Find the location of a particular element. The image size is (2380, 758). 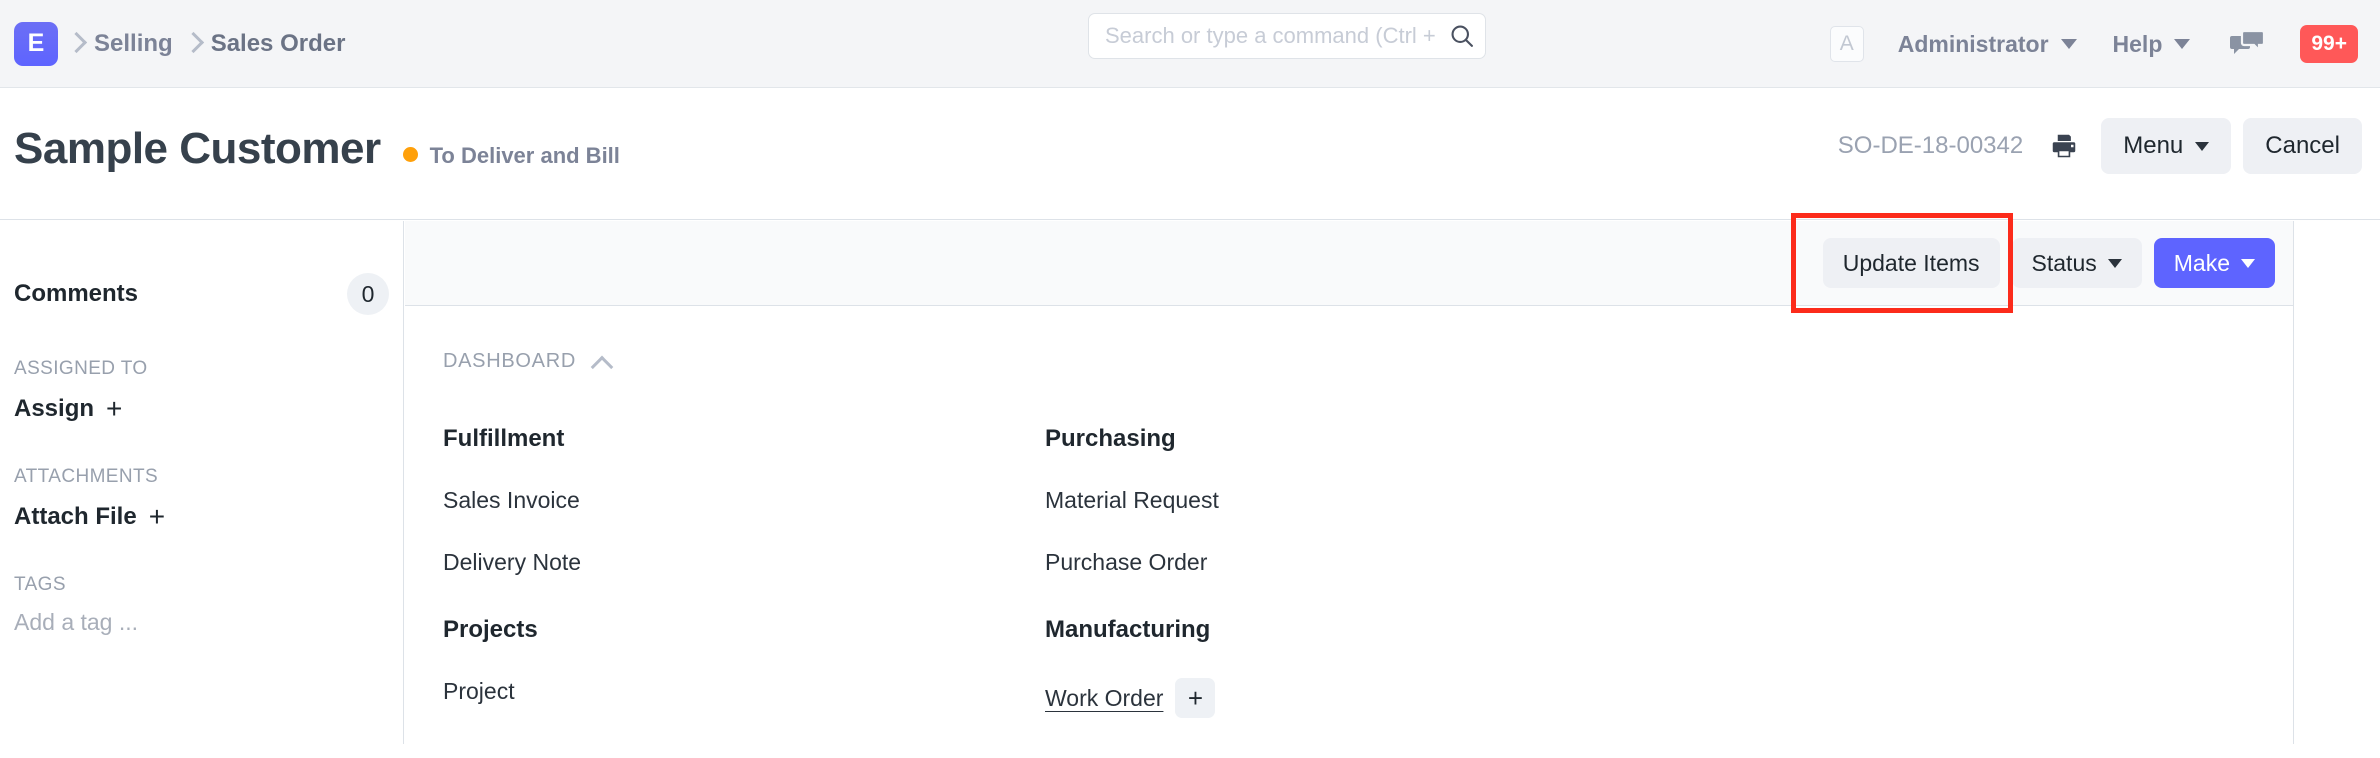

add-work-order-button: + is located at coordinates (1195, 698).